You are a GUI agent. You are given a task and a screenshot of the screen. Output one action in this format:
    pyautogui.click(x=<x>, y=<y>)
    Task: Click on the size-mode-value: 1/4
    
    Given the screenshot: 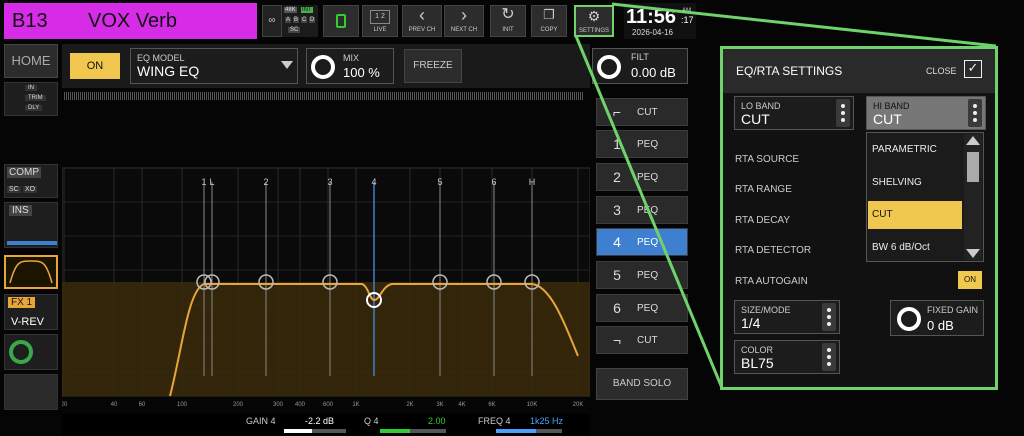 What is the action you would take?
    pyautogui.click(x=751, y=323)
    